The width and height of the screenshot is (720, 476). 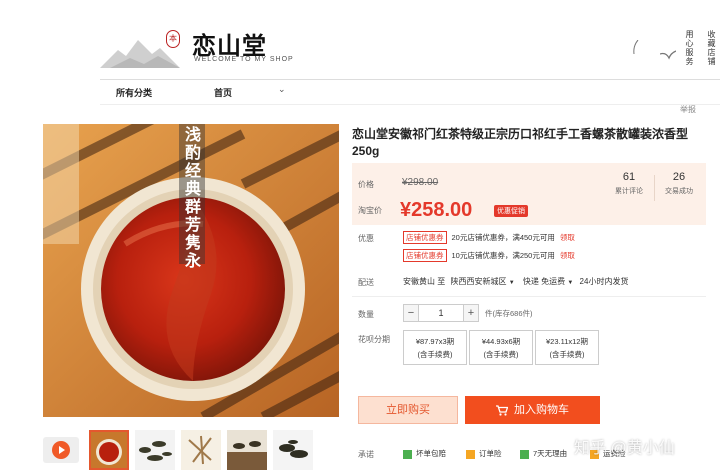 What do you see at coordinates (520, 142) in the screenshot?
I see `product-title: 恋山堂安徽祁门红茶特级正宗历口祁红手工香螺茶散罐装浓香型250g` at bounding box center [520, 142].